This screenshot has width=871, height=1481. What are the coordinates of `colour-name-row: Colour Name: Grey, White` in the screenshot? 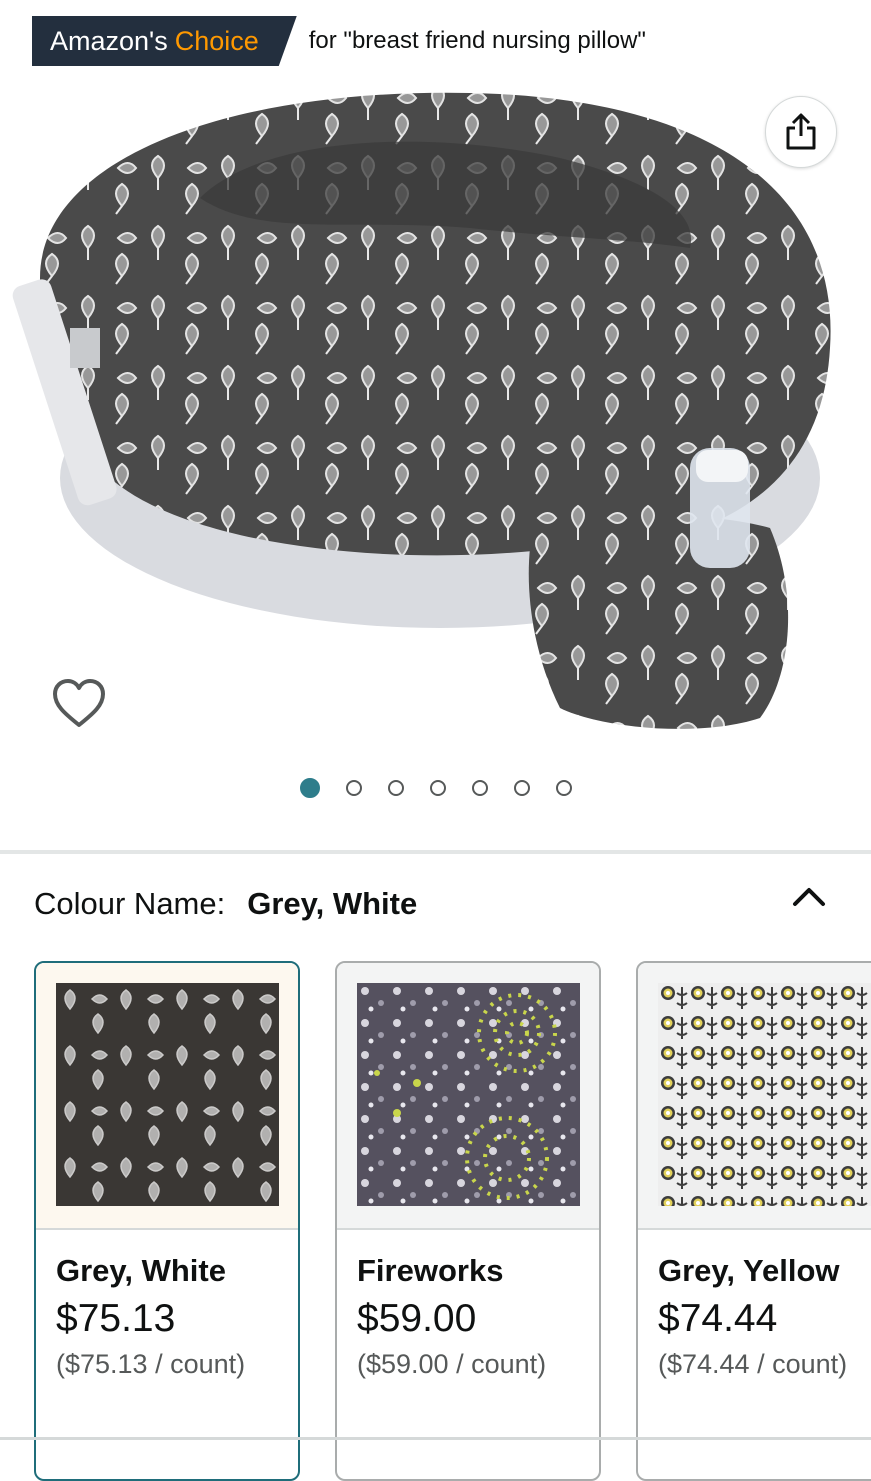 It's located at (434, 904).